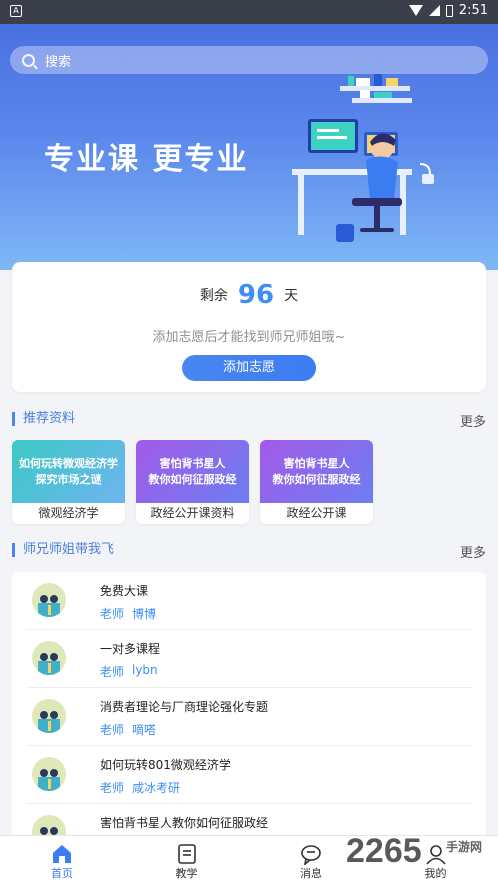 The image size is (498, 887). I want to click on tab-home: 首页, so click(62, 861).